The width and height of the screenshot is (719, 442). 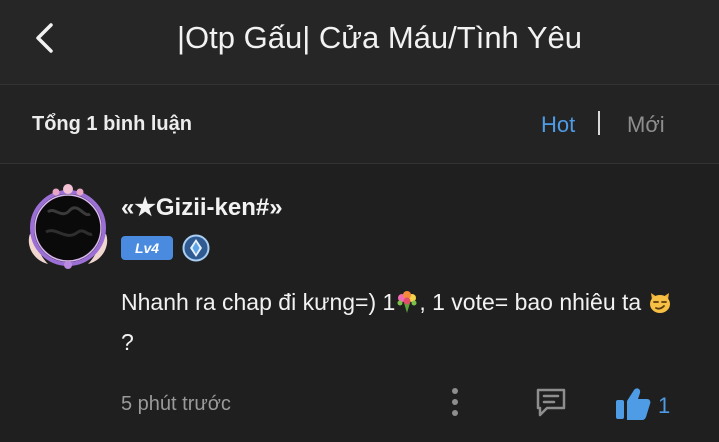 I want to click on rank-badge, so click(x=196, y=248).